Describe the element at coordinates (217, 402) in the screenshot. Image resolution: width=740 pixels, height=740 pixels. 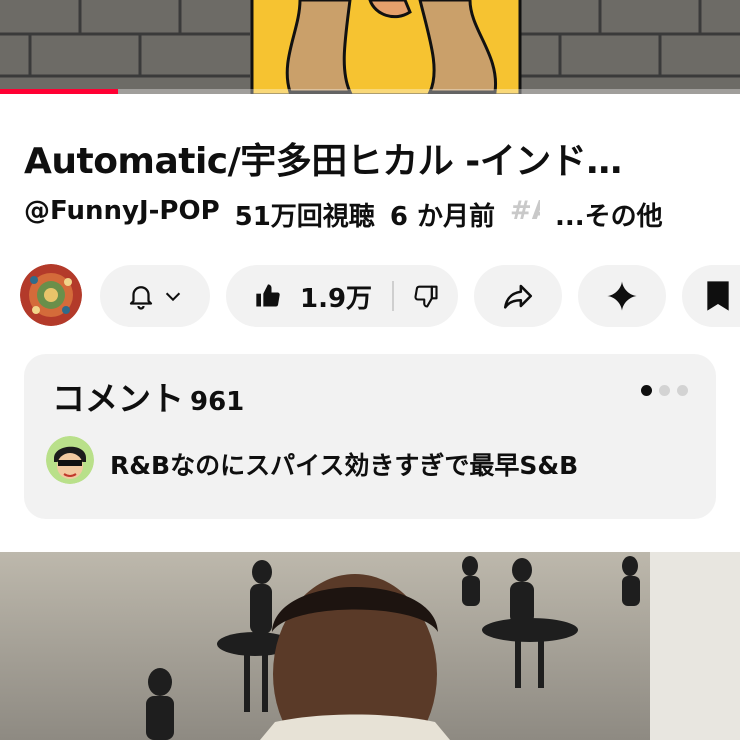
I see `comments-count: 961` at that location.